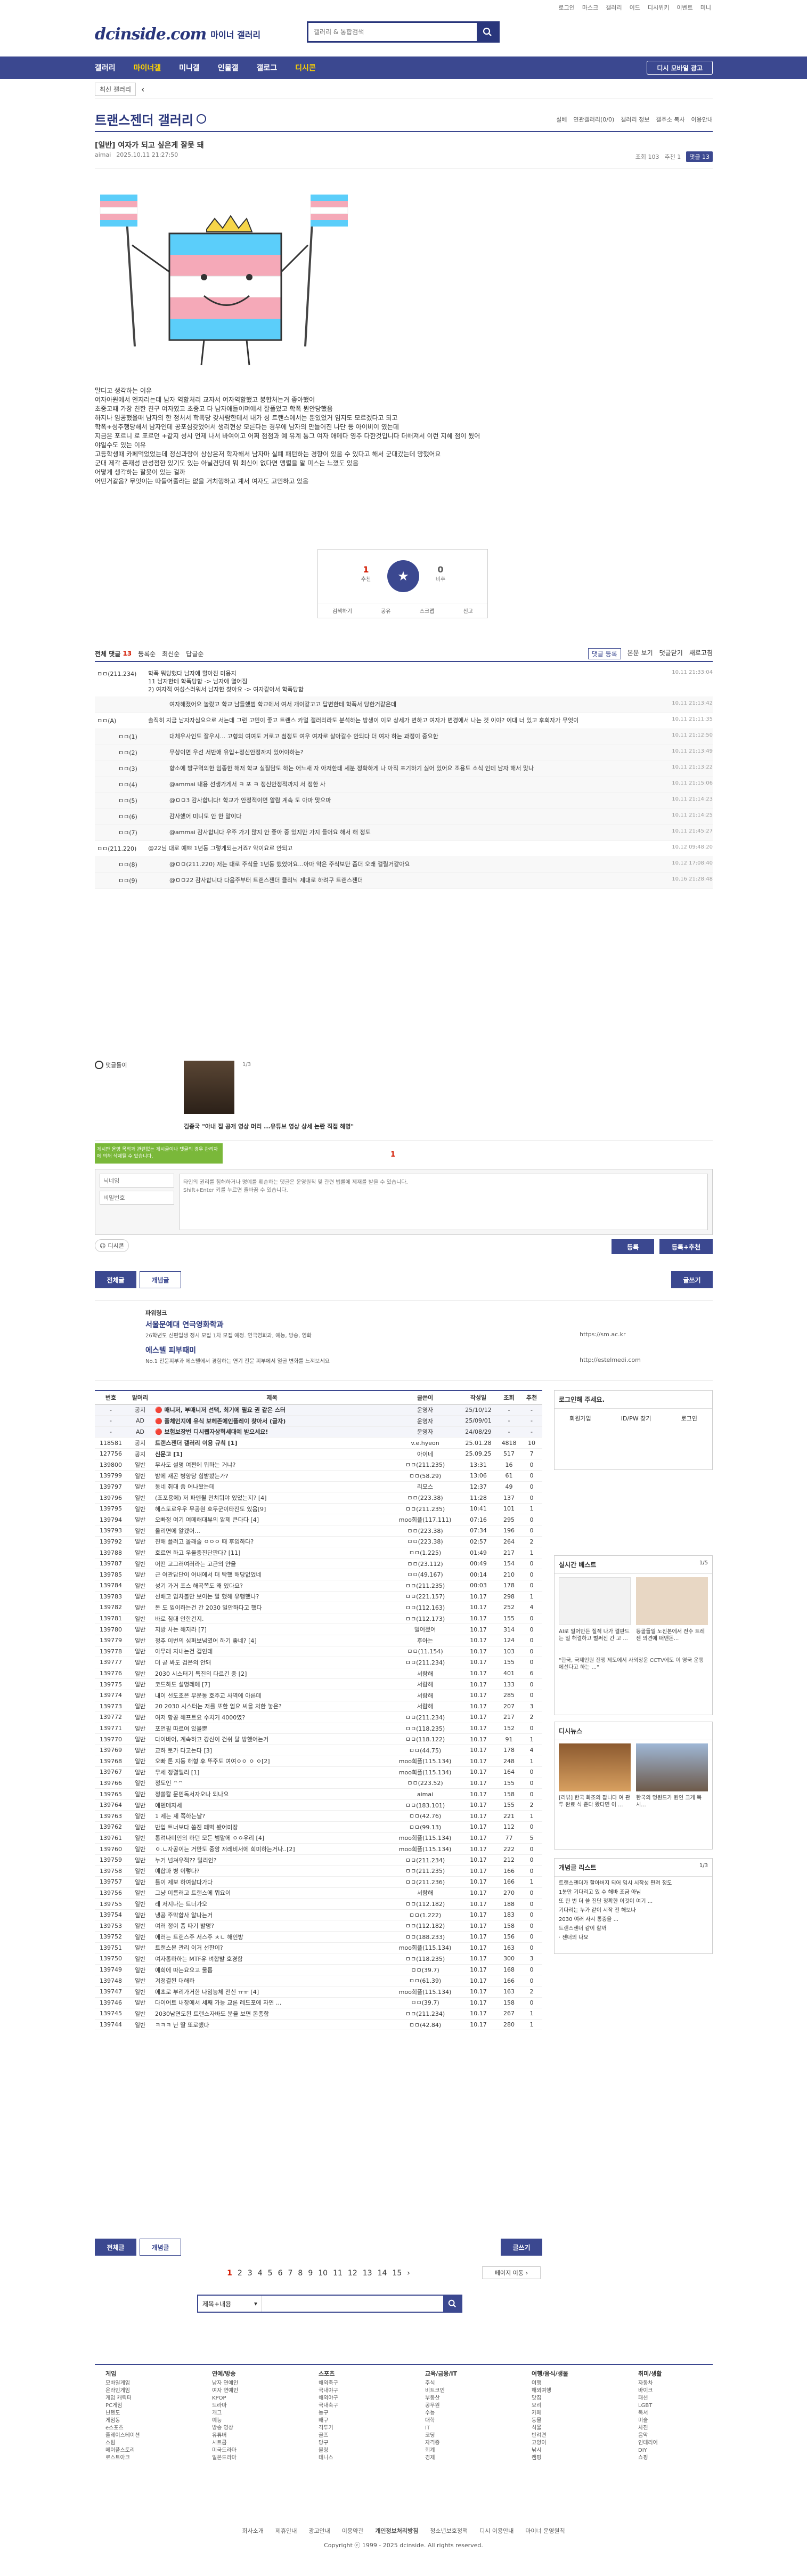 The width and height of the screenshot is (807, 2576). I want to click on footer-bottom-link: 이용약관, so click(352, 2530).